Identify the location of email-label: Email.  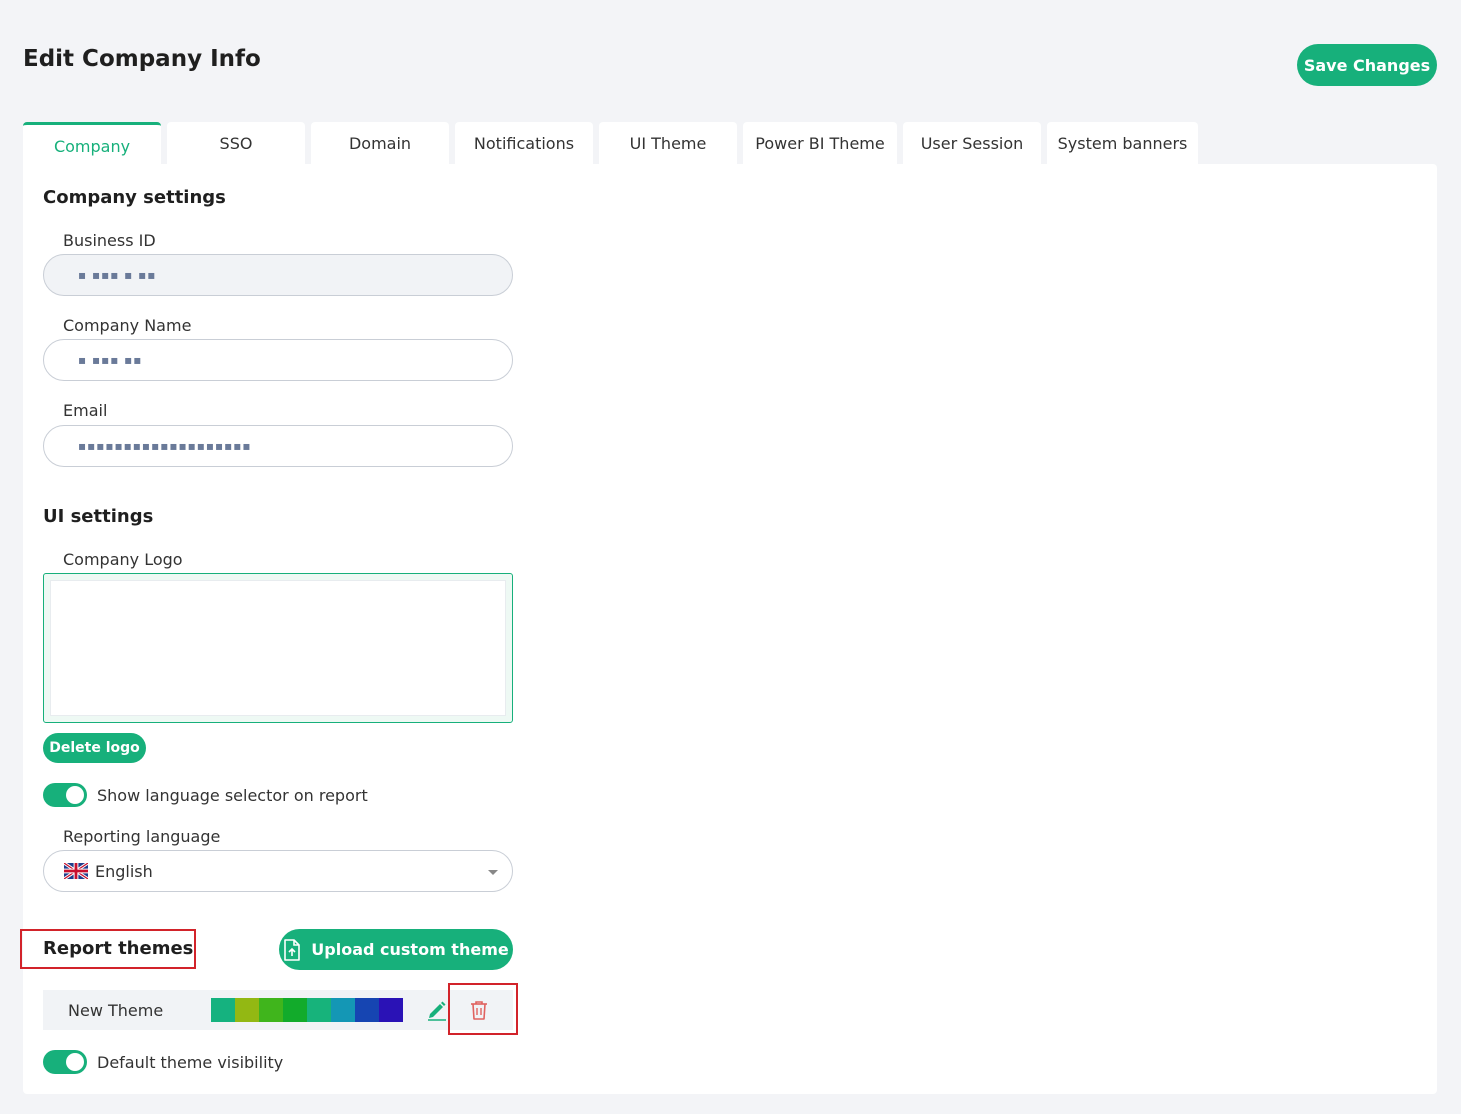
(85, 410).